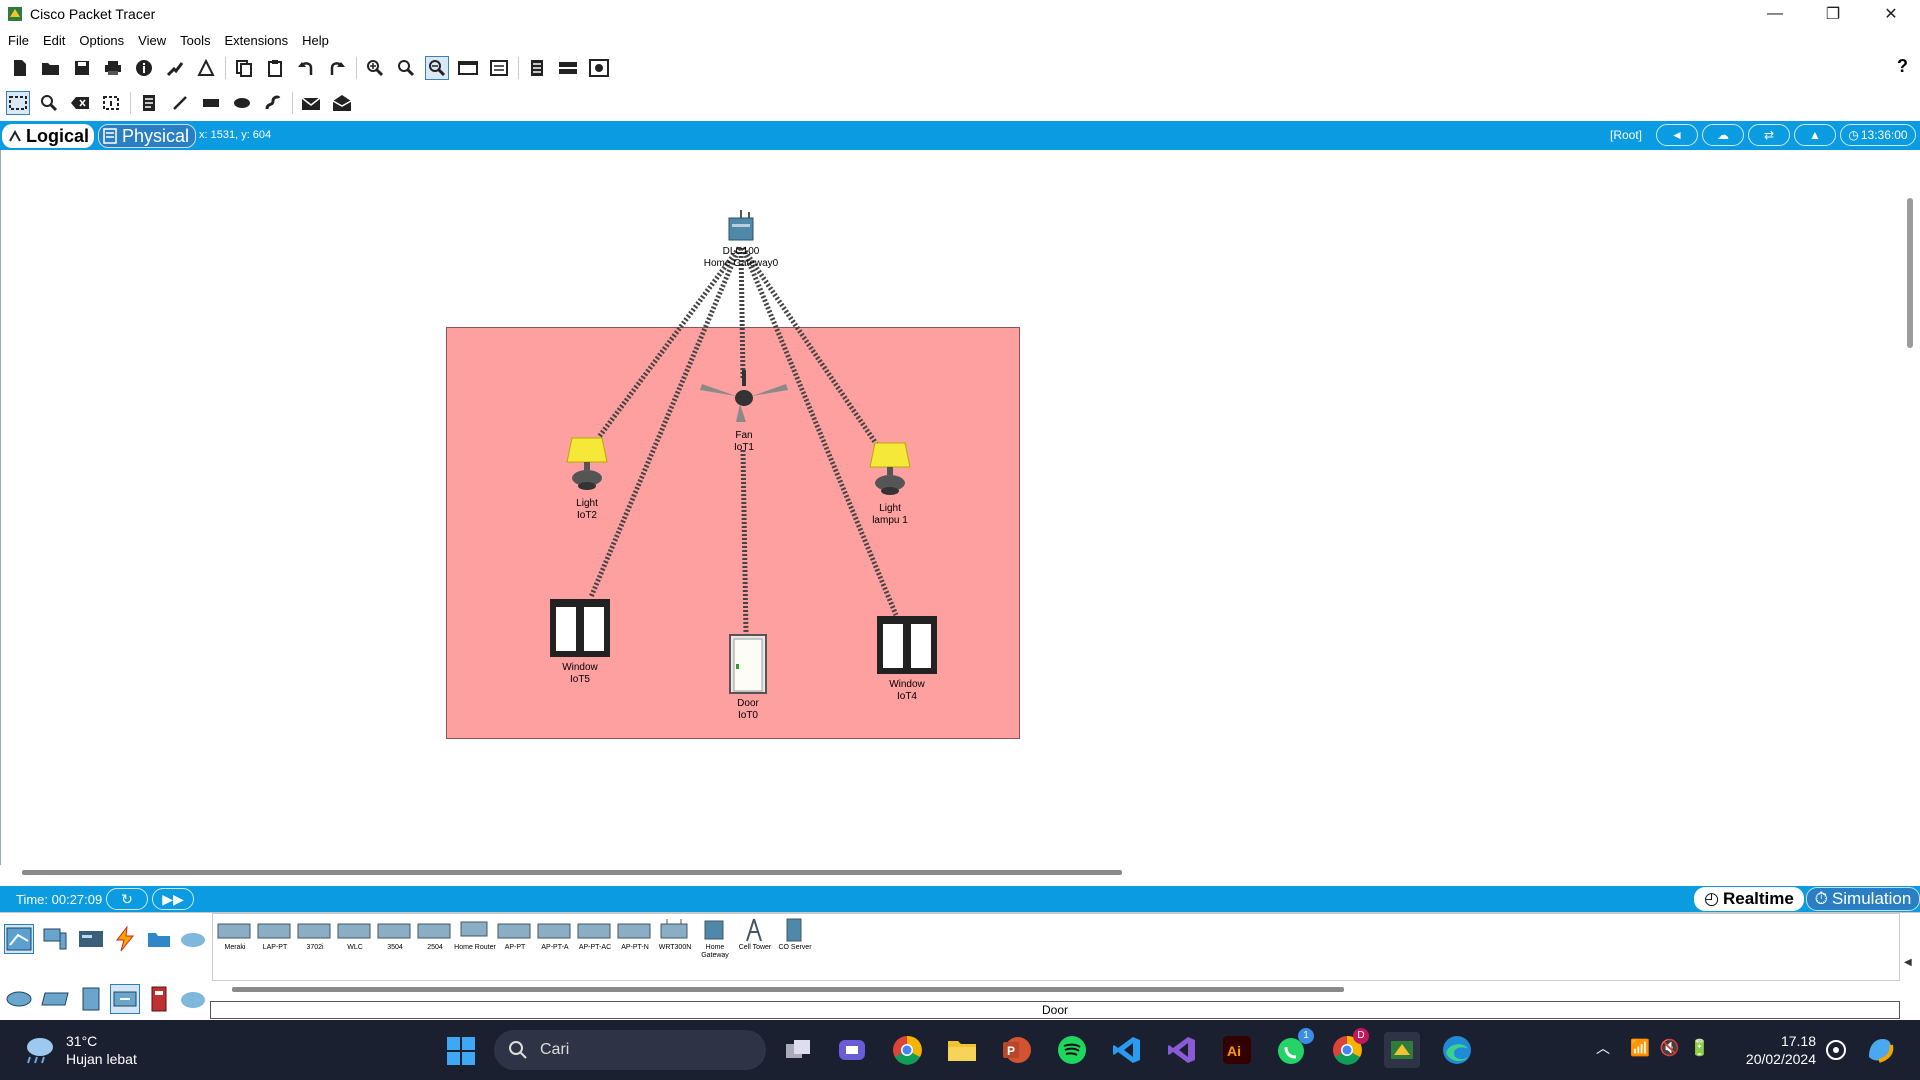 The width and height of the screenshot is (1920, 1080). Describe the element at coordinates (1863, 899) in the screenshot. I see `simulation-mode-button: ⏱ Simulation` at that location.